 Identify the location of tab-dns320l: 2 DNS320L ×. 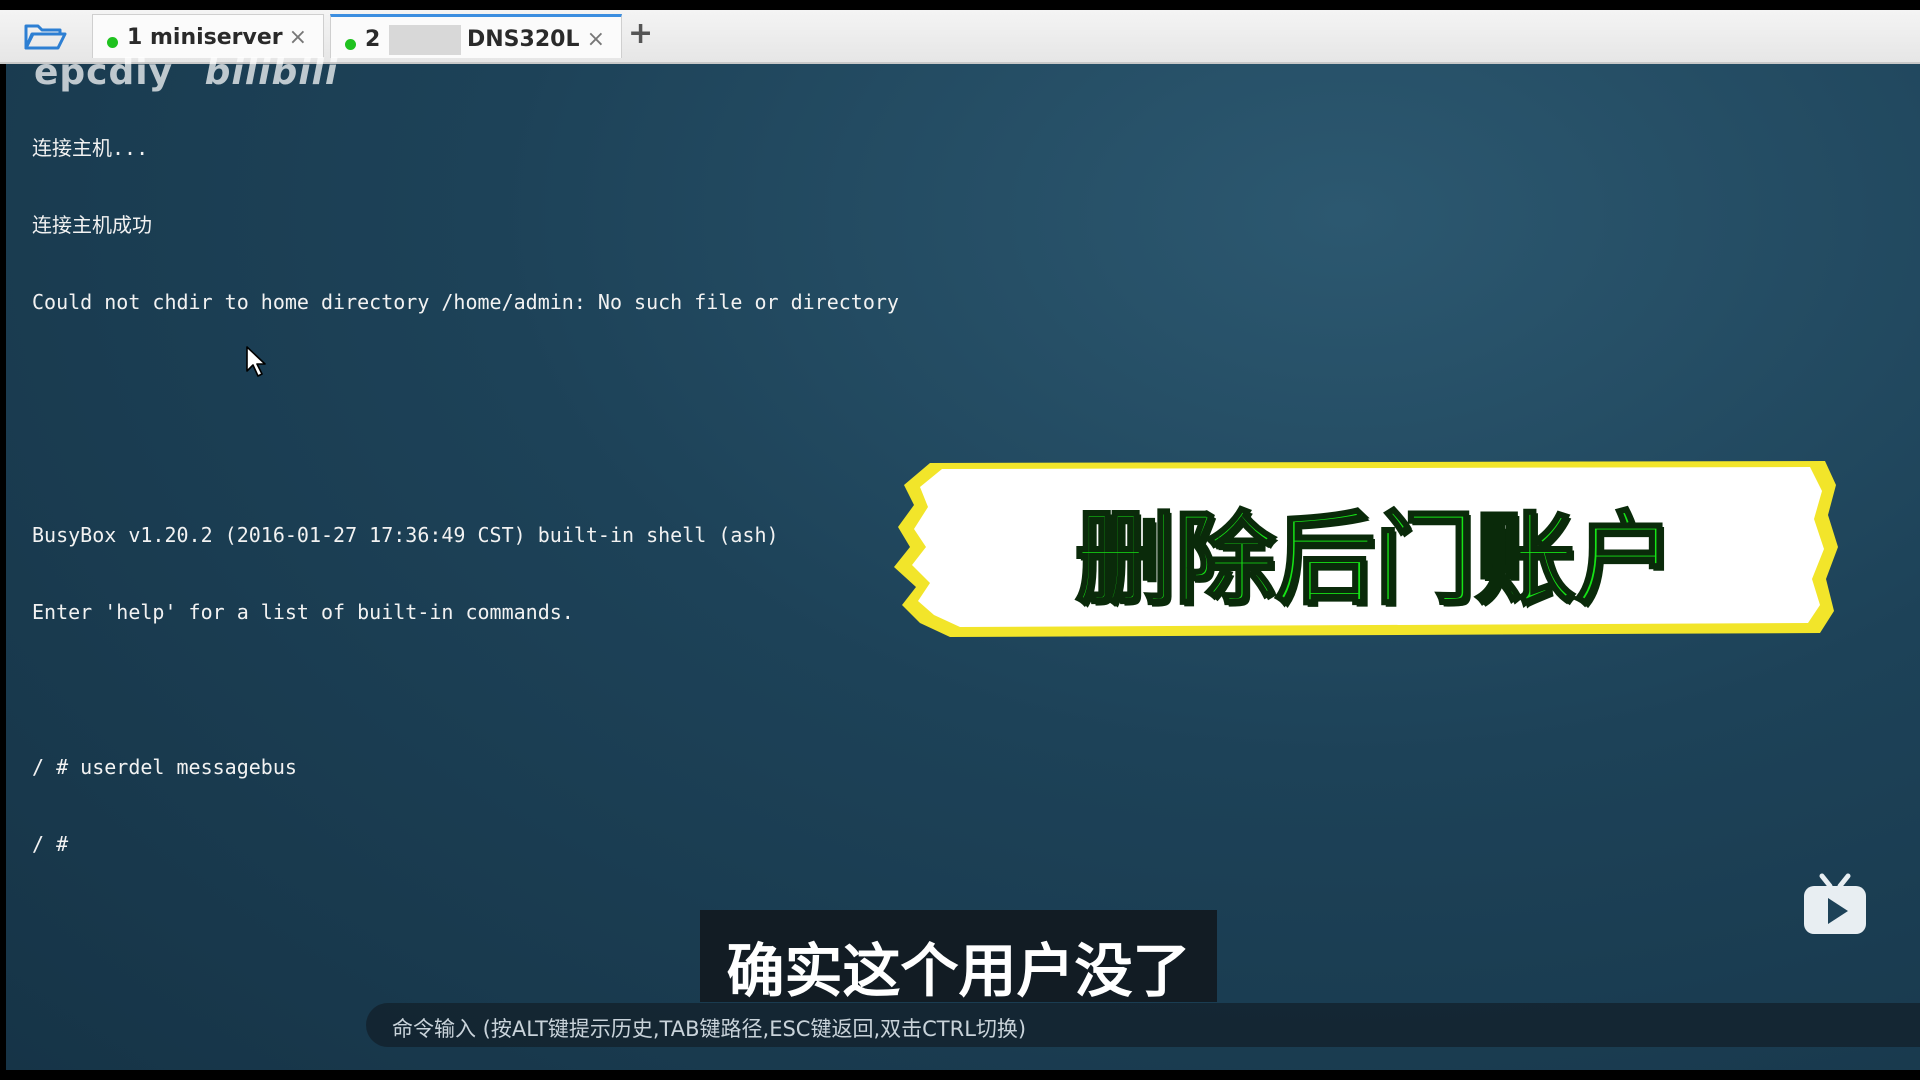
(476, 36).